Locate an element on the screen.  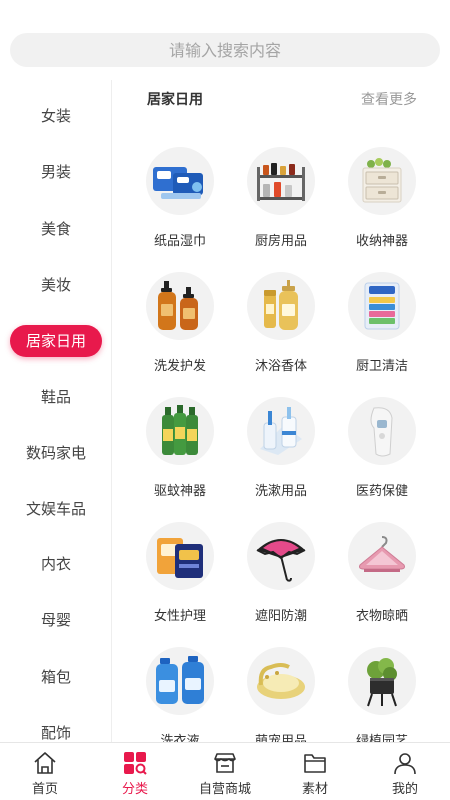
sidebar-item-digital: 数码家电 is located at coordinates (55, 453).